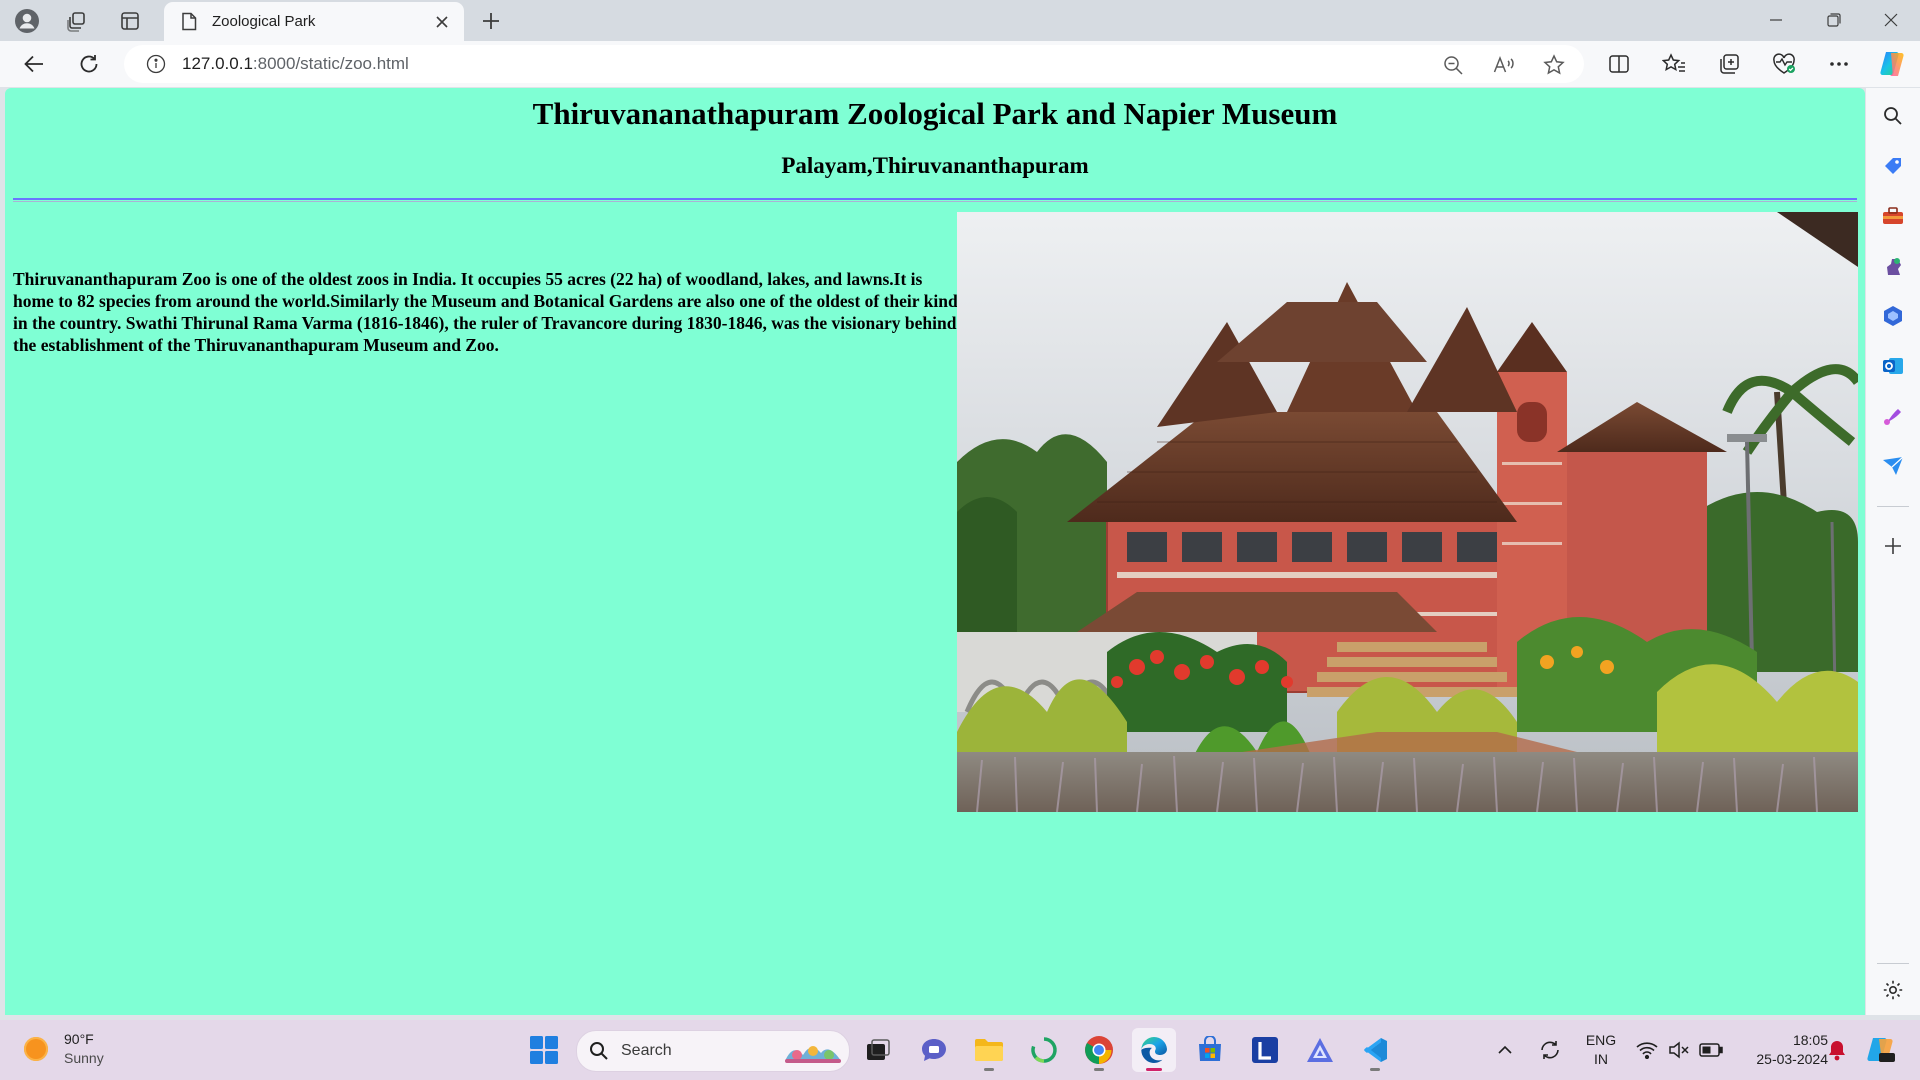 This screenshot has width=1920, height=1080. I want to click on weather-temp: 90°F, so click(79, 1039).